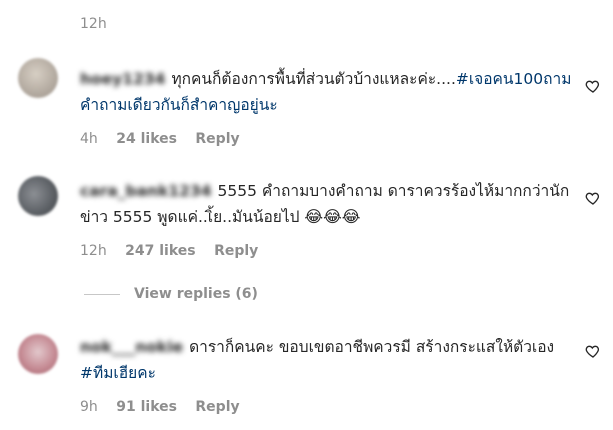 Image resolution: width=613 pixels, height=430 pixels. I want to click on view-replies-label: View replies (6), so click(196, 294).